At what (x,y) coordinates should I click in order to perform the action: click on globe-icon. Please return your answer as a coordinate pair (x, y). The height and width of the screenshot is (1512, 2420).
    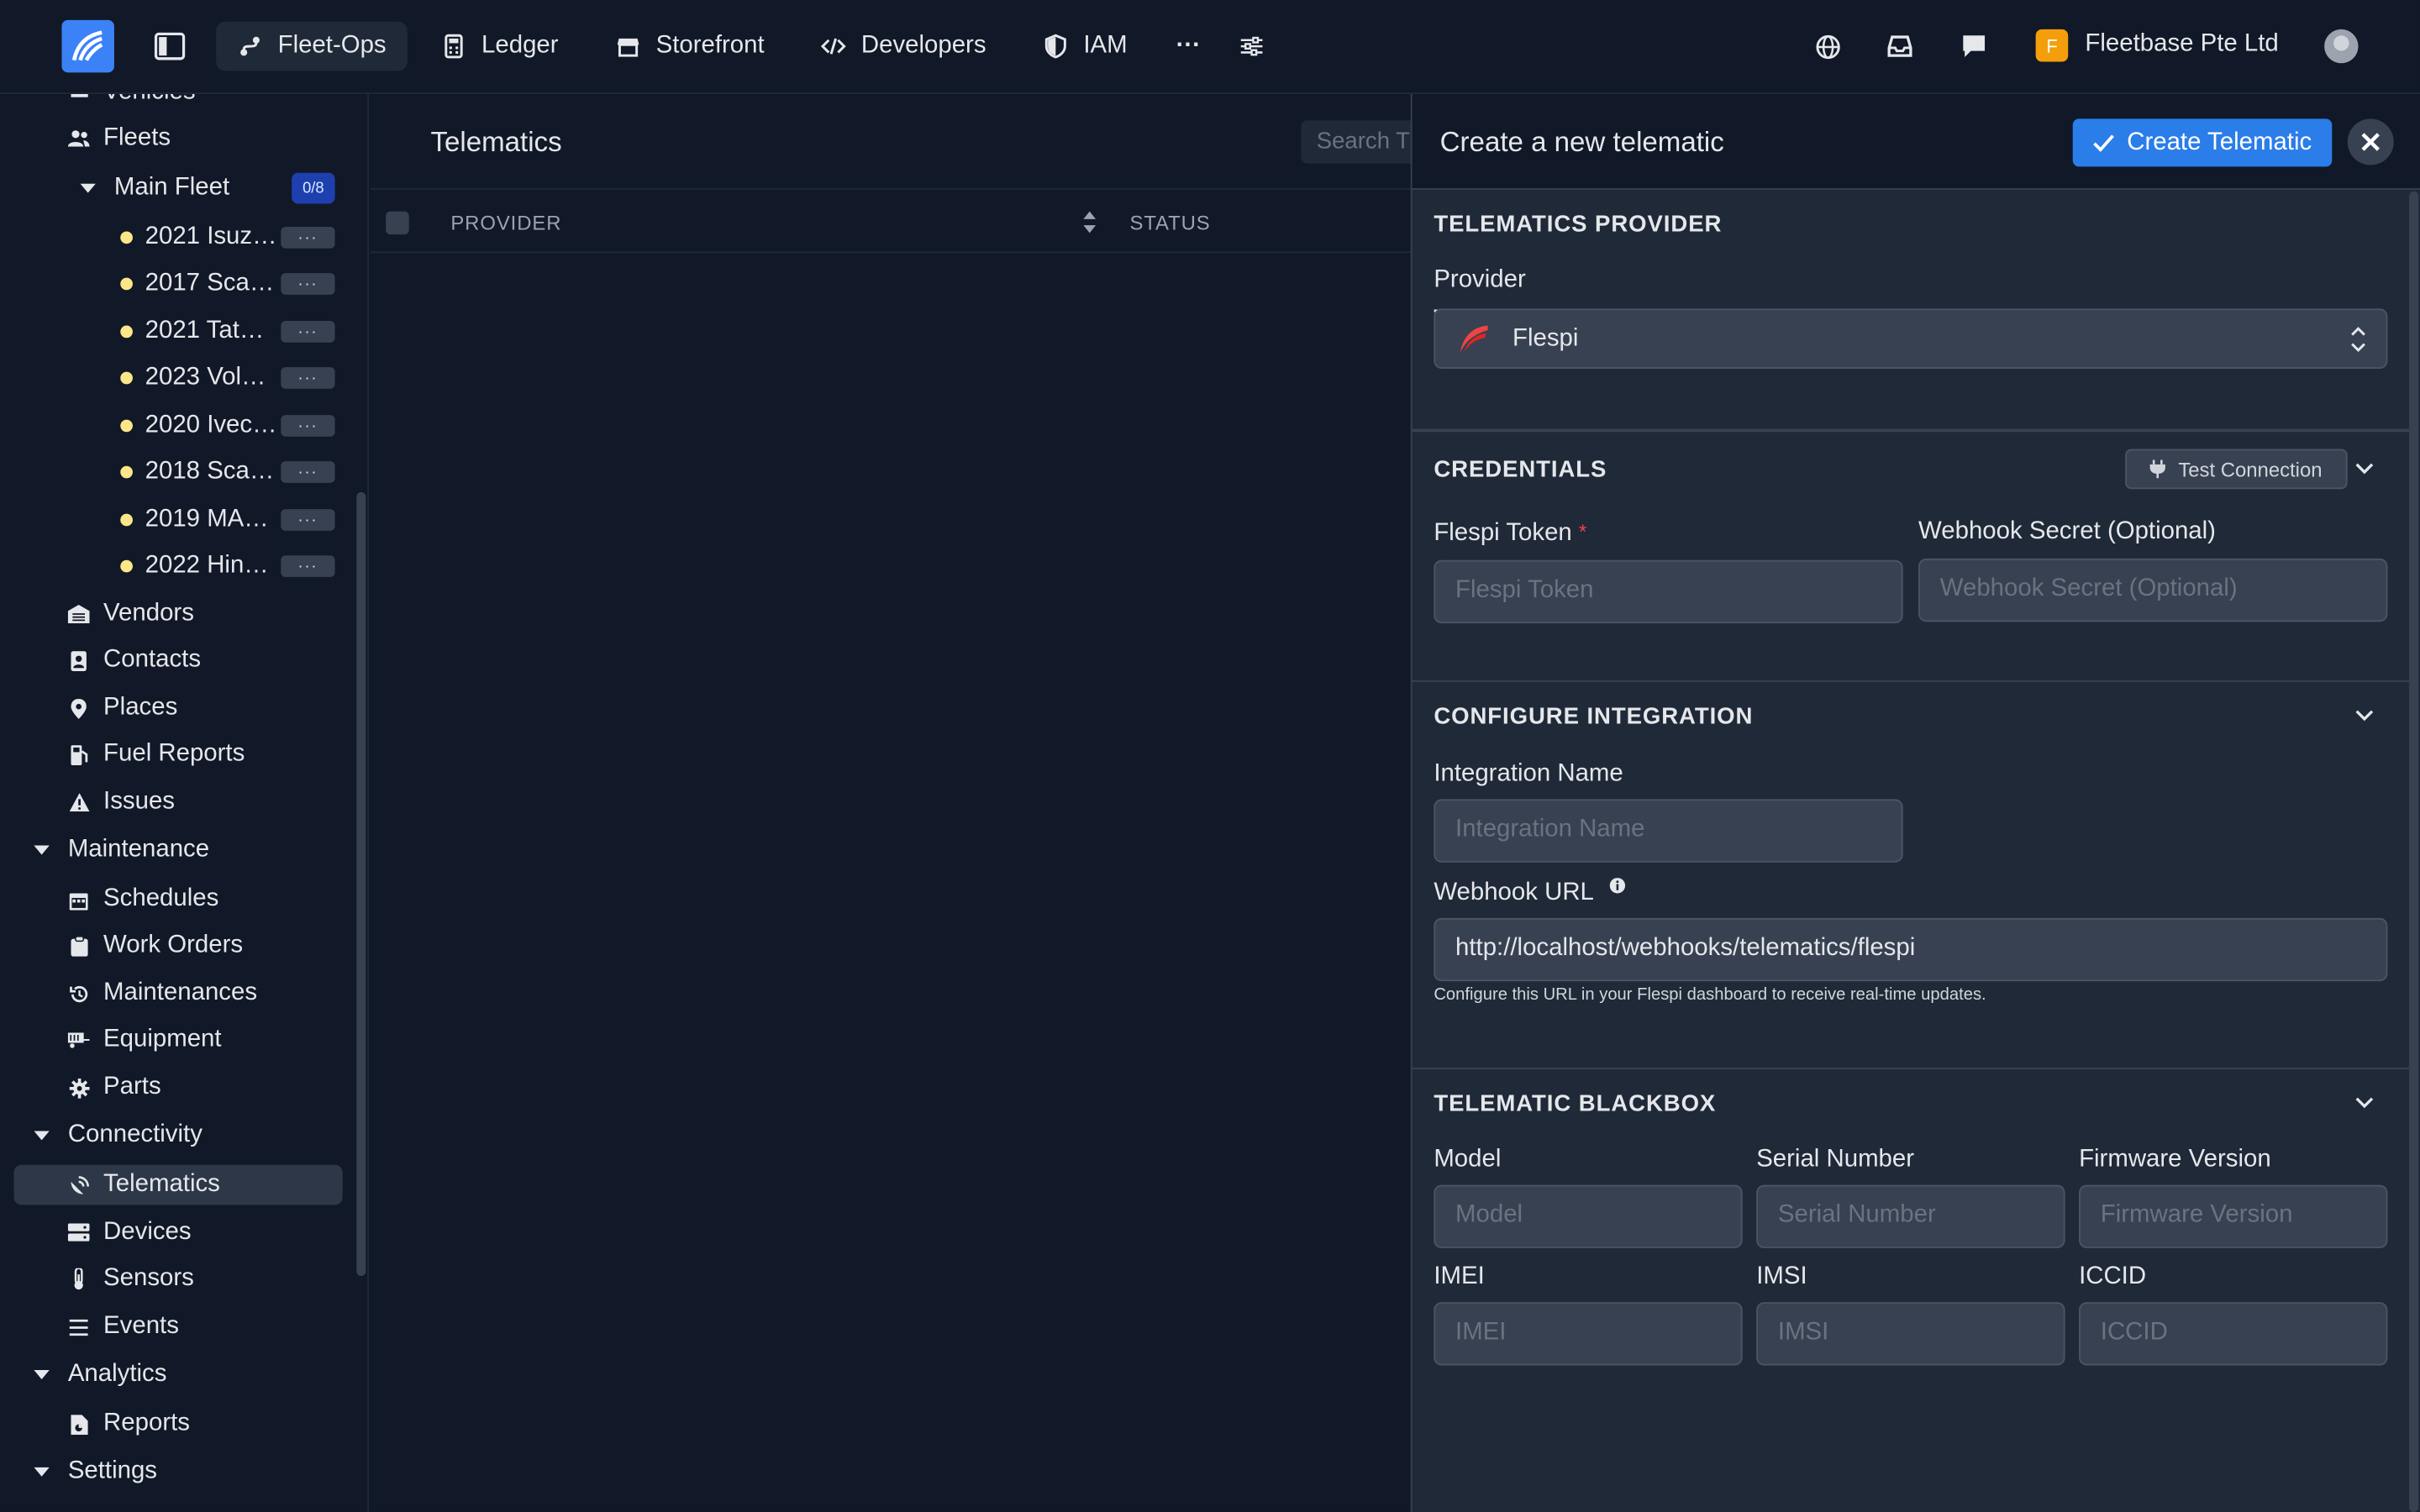
    Looking at the image, I should click on (1827, 46).